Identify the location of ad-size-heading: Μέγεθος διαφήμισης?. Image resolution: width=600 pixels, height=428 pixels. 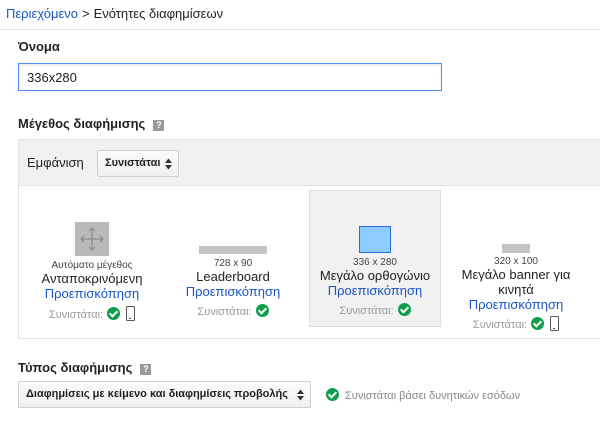
(91, 123).